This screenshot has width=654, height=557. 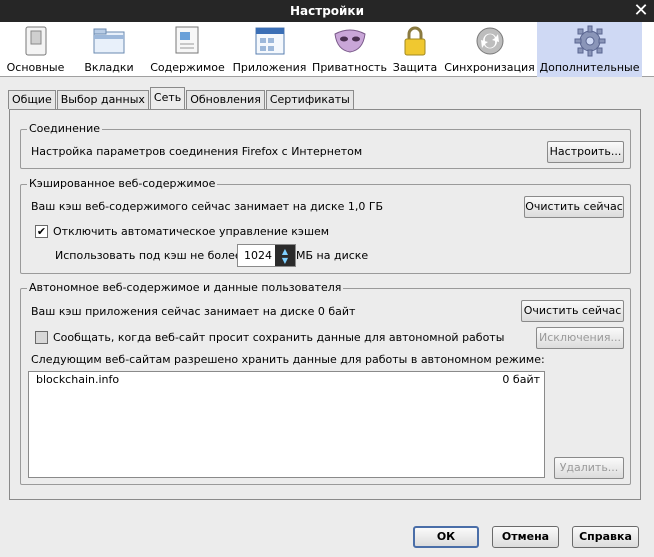 I want to click on close-icon: ✕, so click(x=641, y=11).